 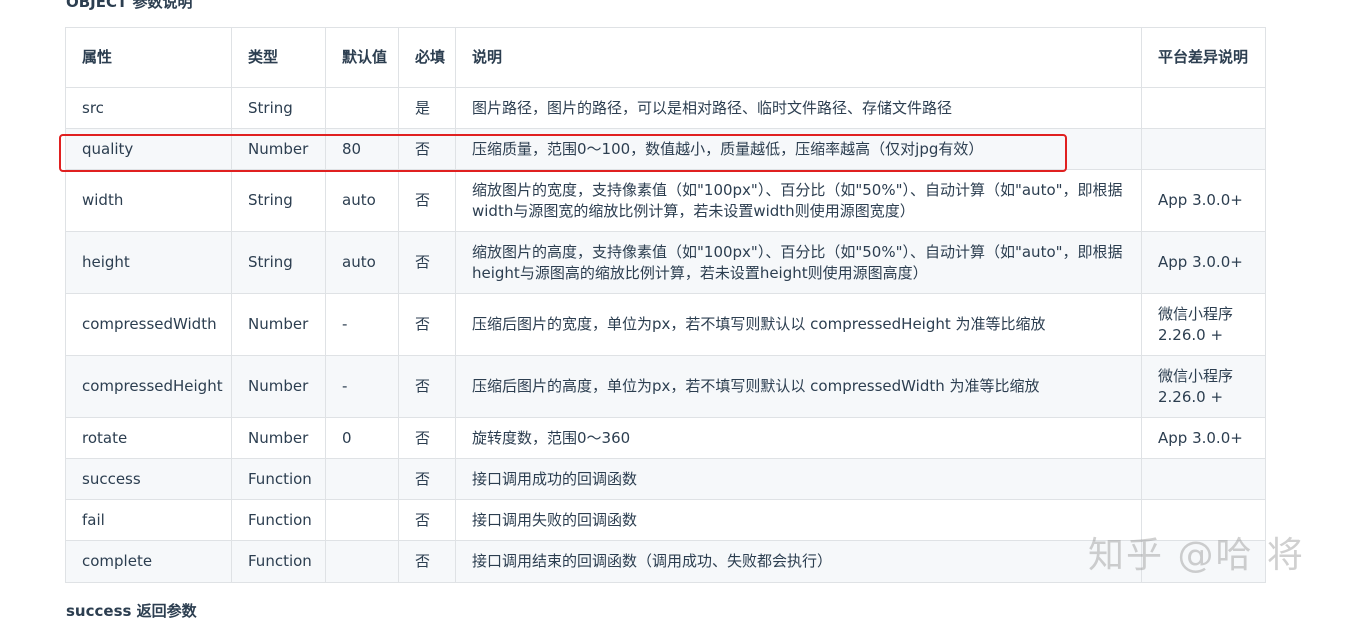 What do you see at coordinates (278, 57) in the screenshot?
I see `header-type: 类型` at bounding box center [278, 57].